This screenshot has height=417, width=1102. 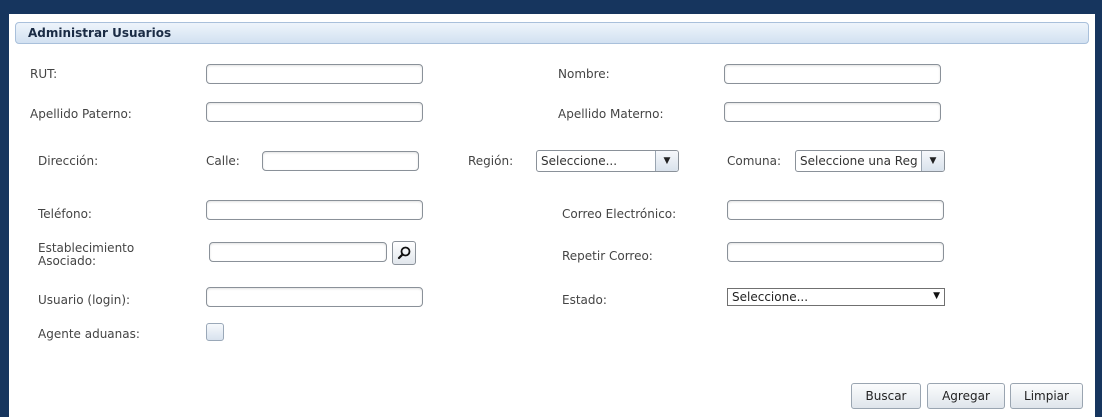 What do you see at coordinates (859, 161) in the screenshot?
I see `comuna-selected-value: Seleccione una Reg` at bounding box center [859, 161].